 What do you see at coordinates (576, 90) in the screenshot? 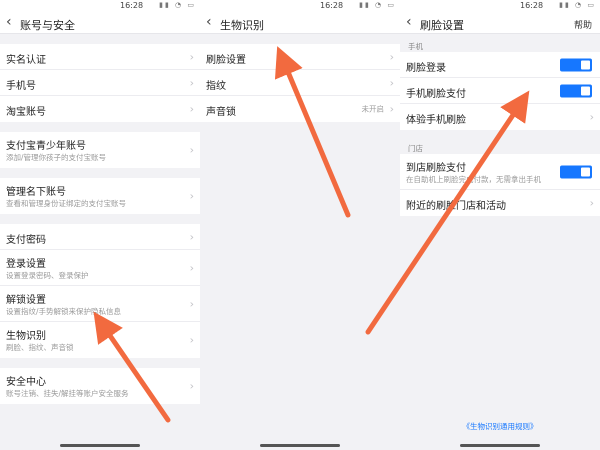
I see `phone-face-pay-toggle` at bounding box center [576, 90].